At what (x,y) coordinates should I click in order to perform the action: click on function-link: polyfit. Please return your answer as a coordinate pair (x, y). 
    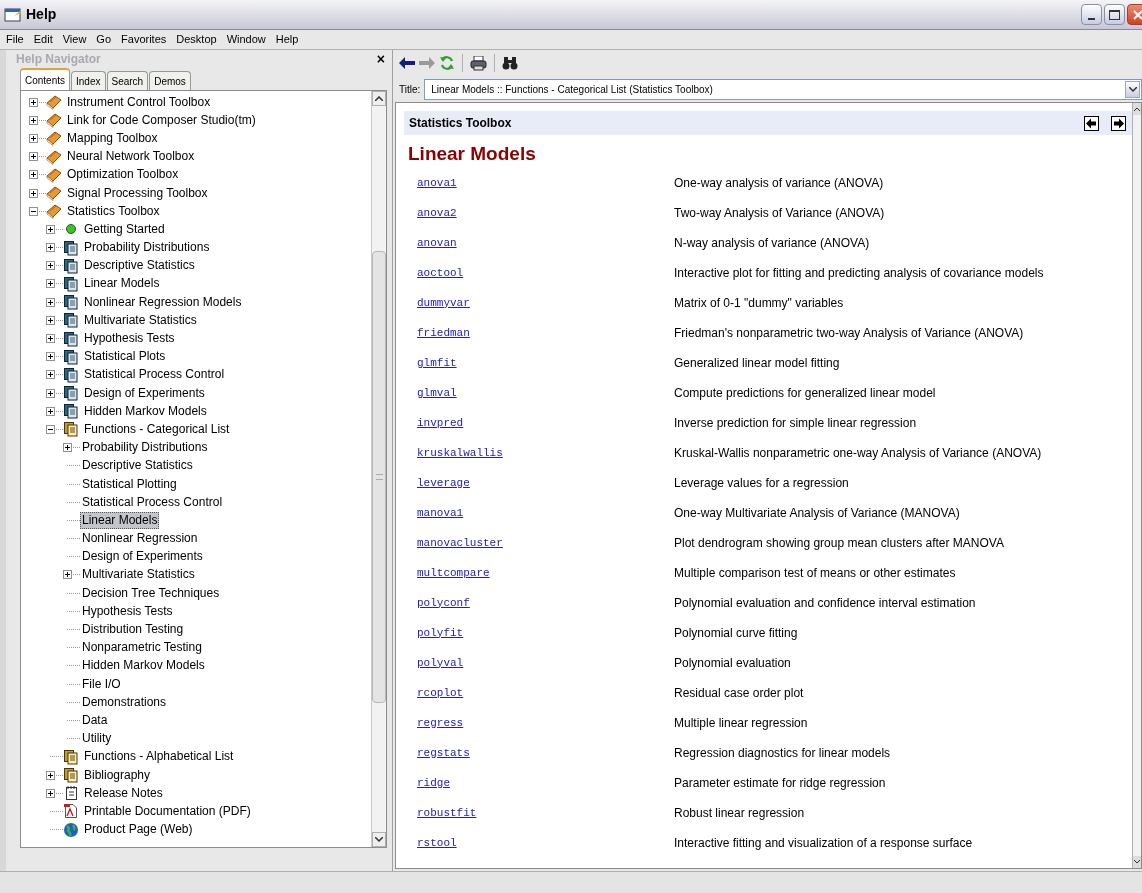
    Looking at the image, I should click on (545, 633).